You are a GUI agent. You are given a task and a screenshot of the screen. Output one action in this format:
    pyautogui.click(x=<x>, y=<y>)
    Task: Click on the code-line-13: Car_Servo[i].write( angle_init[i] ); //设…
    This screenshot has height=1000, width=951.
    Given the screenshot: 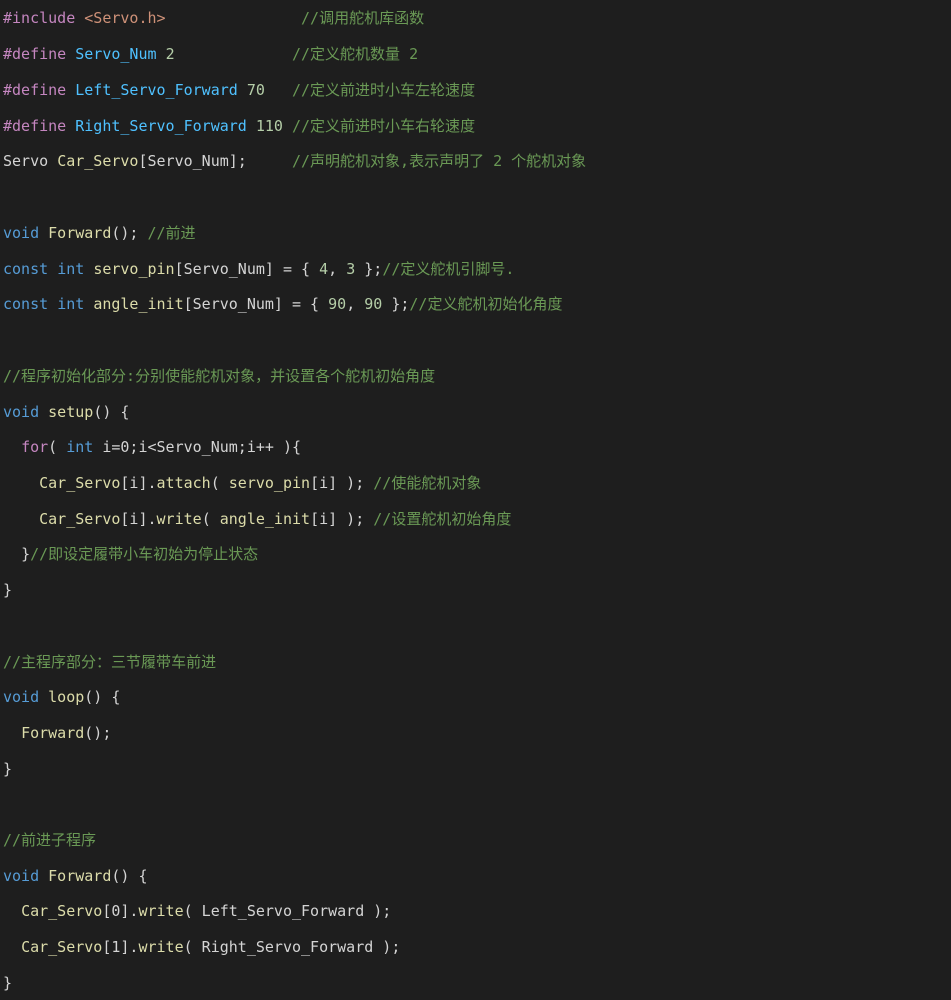 What is the action you would take?
    pyautogui.click(x=275, y=519)
    